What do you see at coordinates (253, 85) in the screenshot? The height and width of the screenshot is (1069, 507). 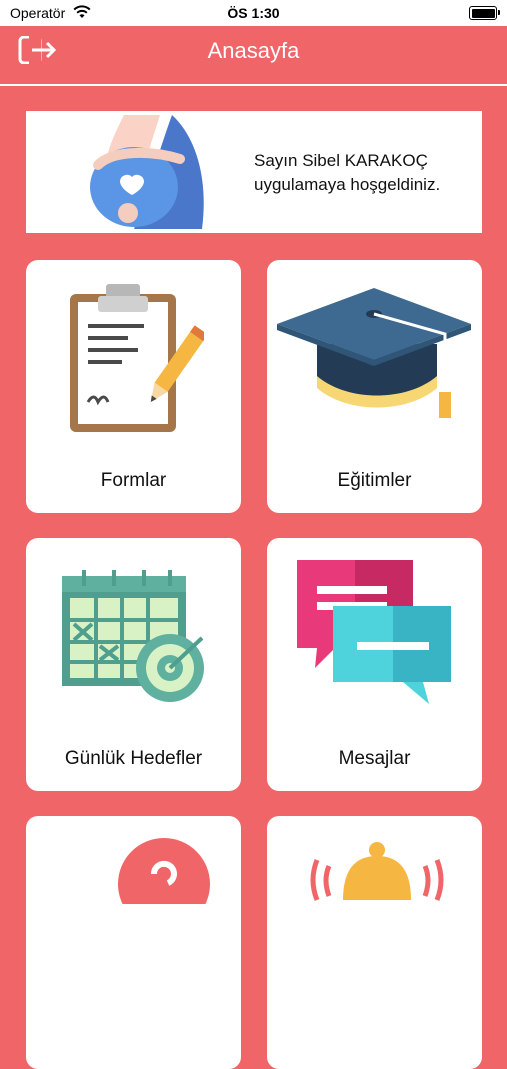 I see `nav-divider` at bounding box center [253, 85].